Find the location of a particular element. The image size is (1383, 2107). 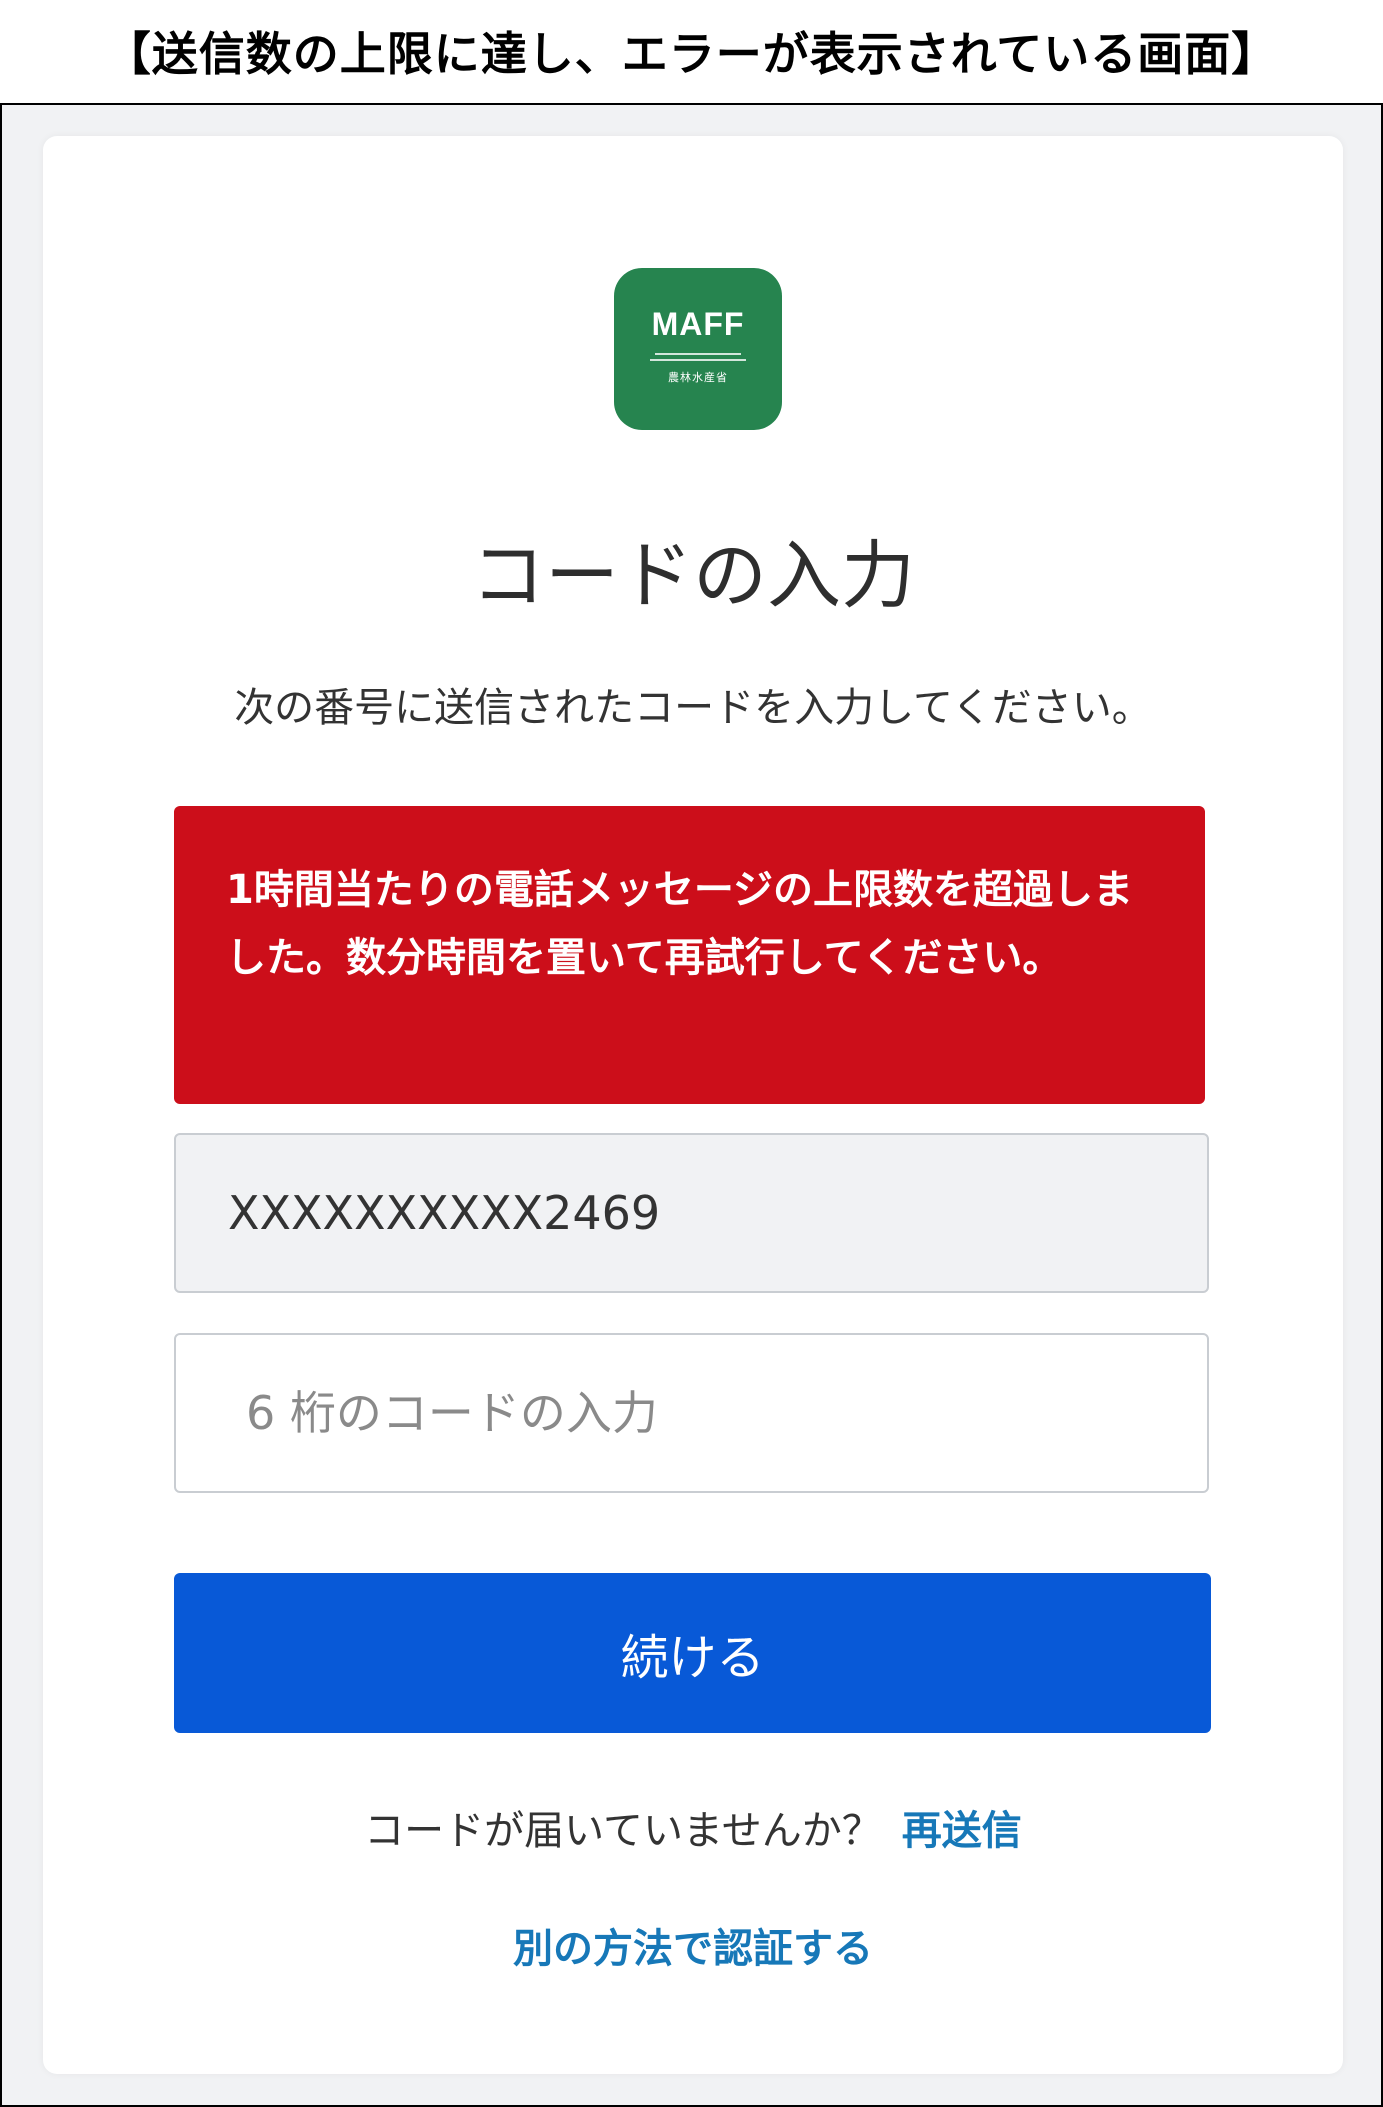

page-title: コードの入力 is located at coordinates (693, 576).